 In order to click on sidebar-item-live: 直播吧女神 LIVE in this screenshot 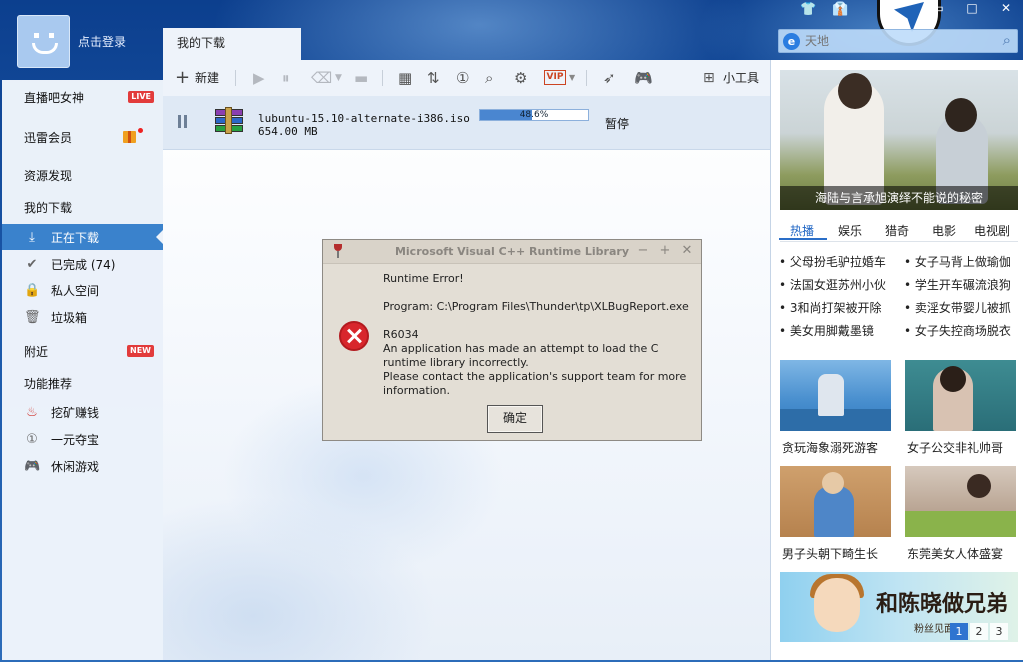, I will do `click(82, 97)`.